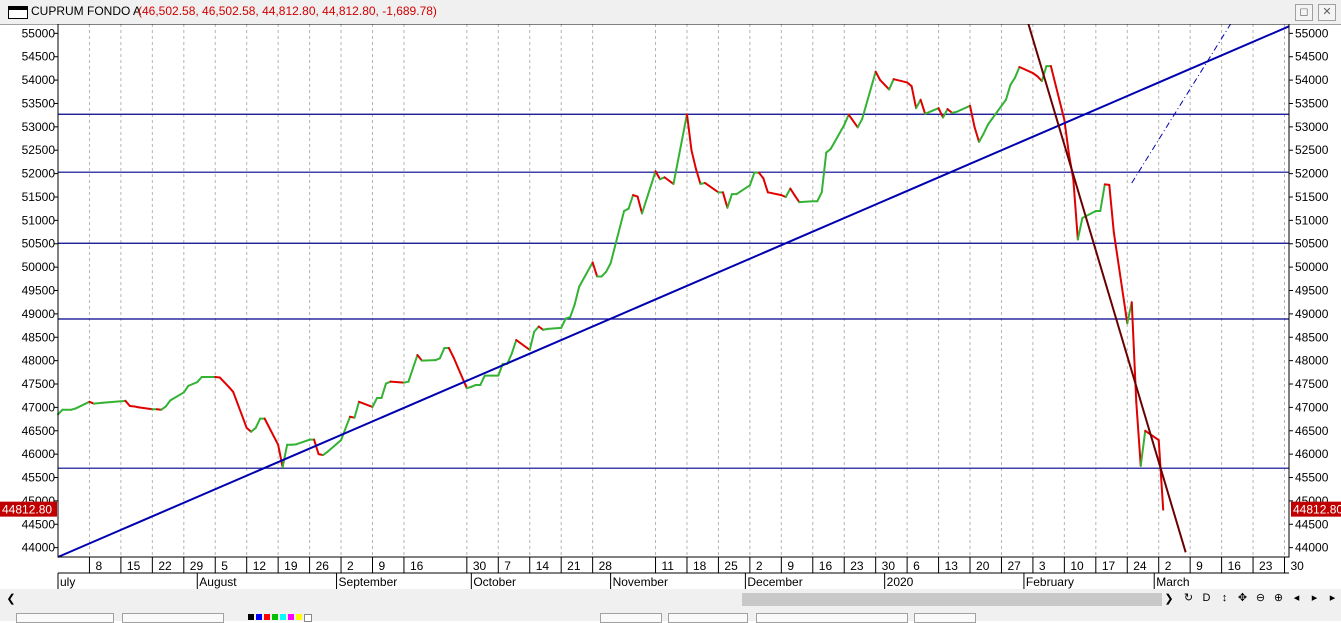  Describe the element at coordinates (368, 582) in the screenshot. I see `x-month-label: September` at that location.